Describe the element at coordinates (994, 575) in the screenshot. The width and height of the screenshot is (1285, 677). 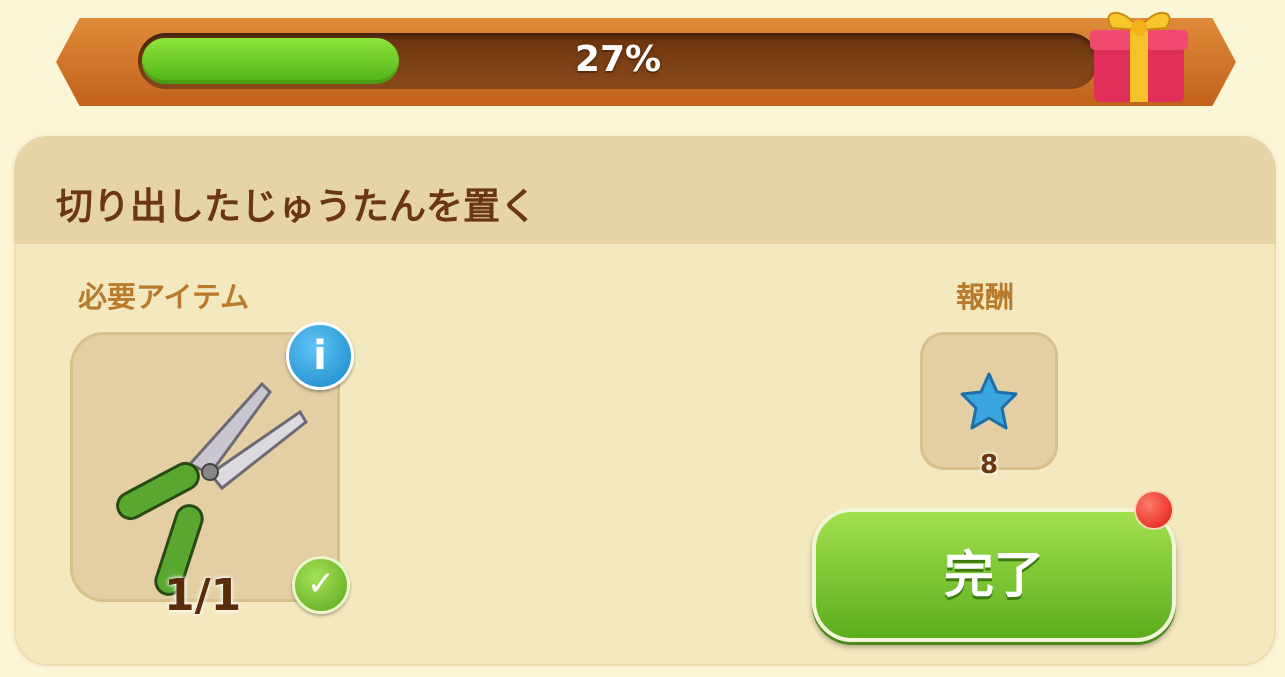
I see `complete-button: 完了` at that location.